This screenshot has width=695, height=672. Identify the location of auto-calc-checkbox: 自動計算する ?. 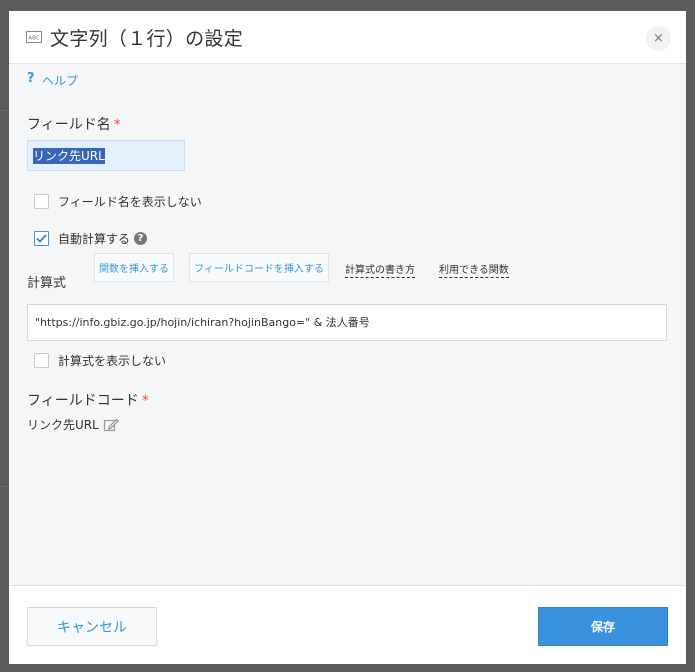
(91, 238).